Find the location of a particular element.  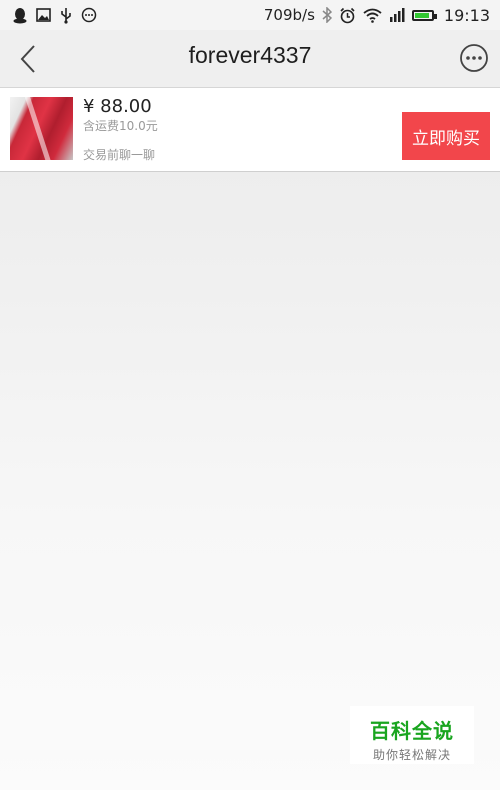

shipping-fee: 含运费10.0元 is located at coordinates (120, 126).